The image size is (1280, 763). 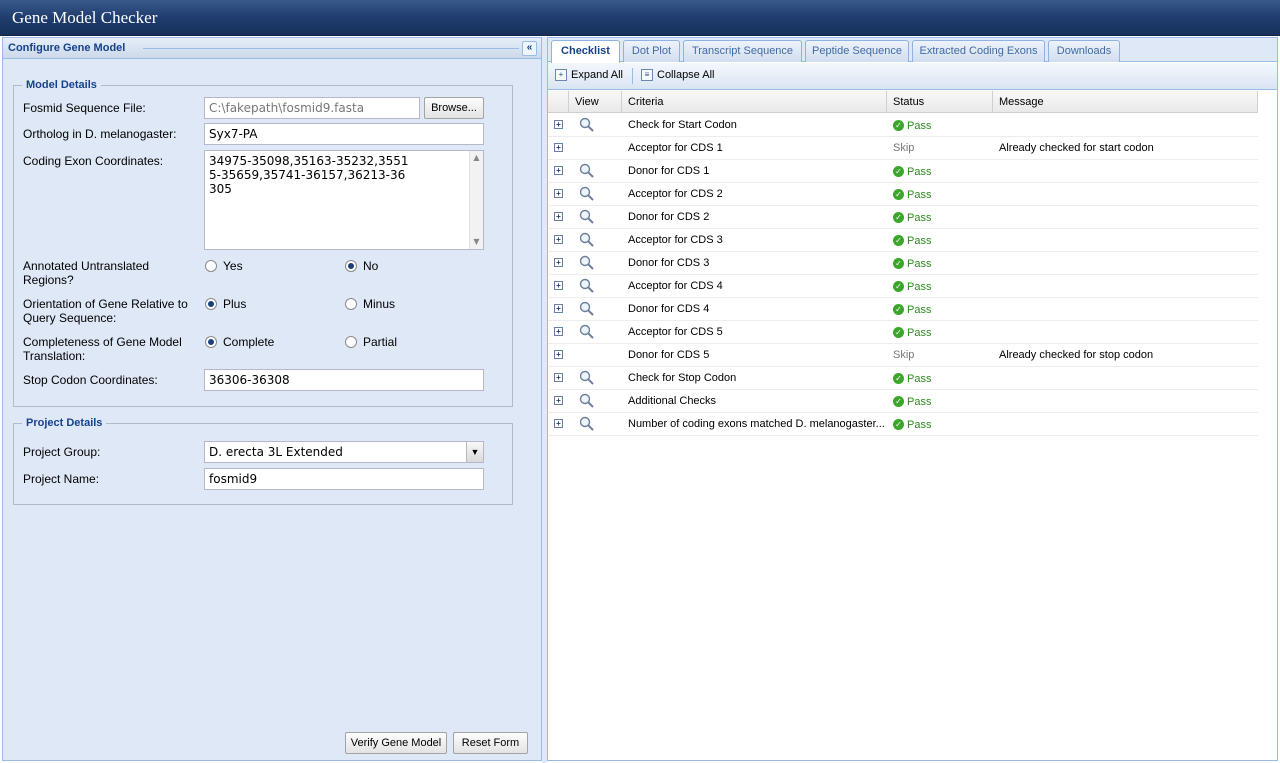 I want to click on expand-all-label: Expand All, so click(x=597, y=75).